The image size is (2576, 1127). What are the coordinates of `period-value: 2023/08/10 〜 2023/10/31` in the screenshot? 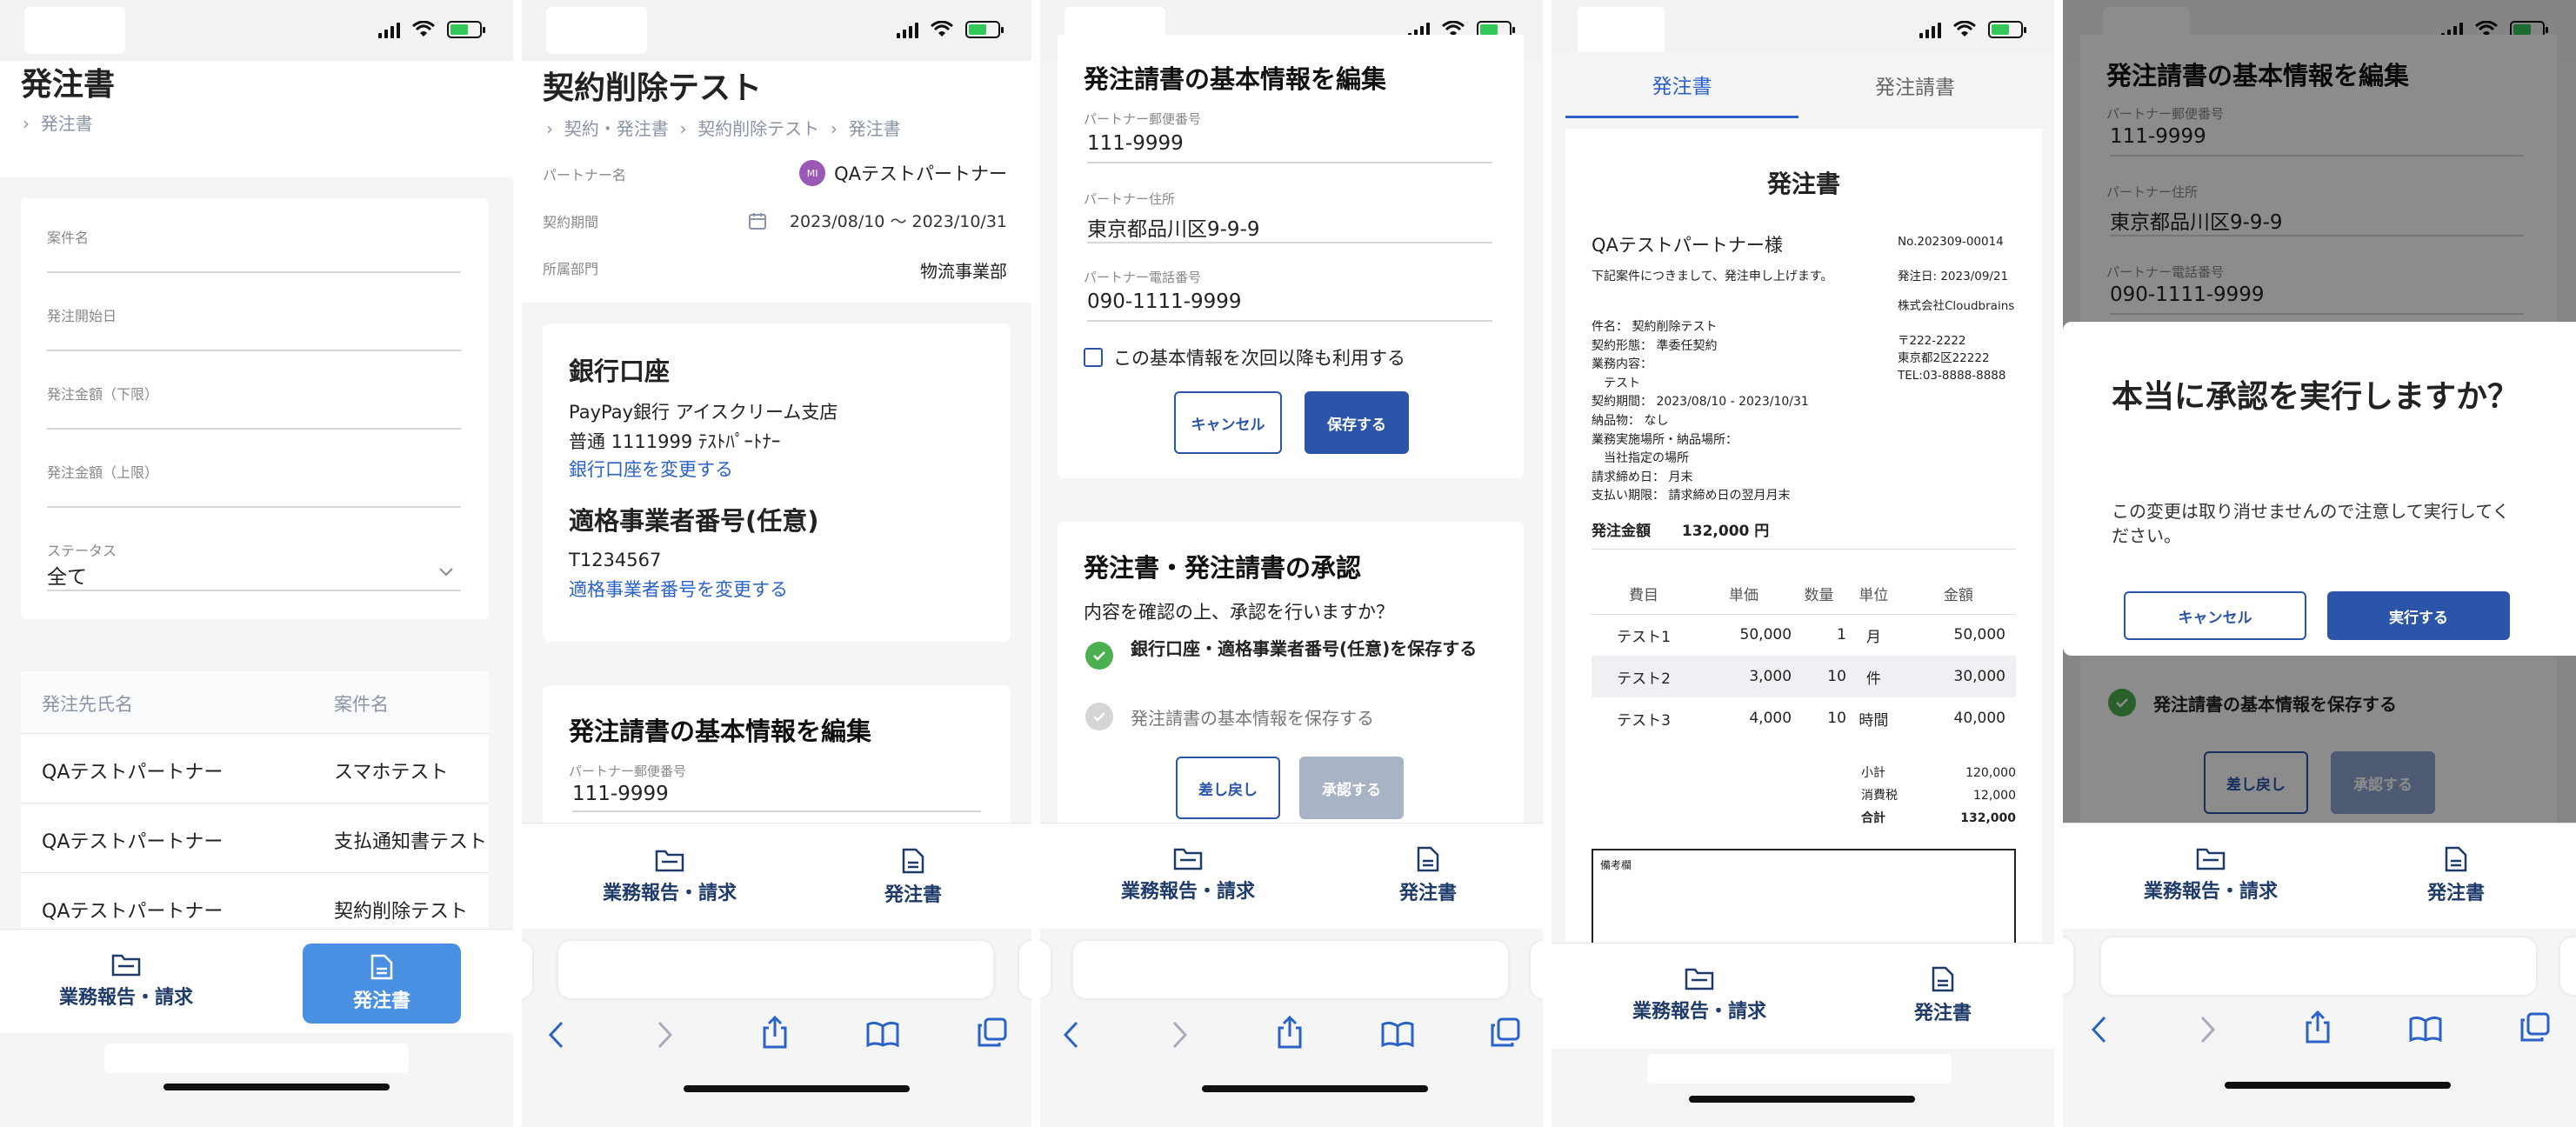 It's located at (877, 221).